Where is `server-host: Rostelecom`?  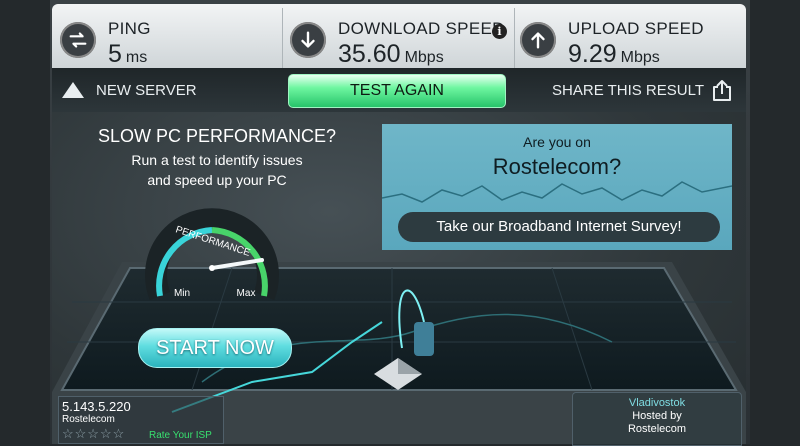 server-host: Rostelecom is located at coordinates (657, 429).